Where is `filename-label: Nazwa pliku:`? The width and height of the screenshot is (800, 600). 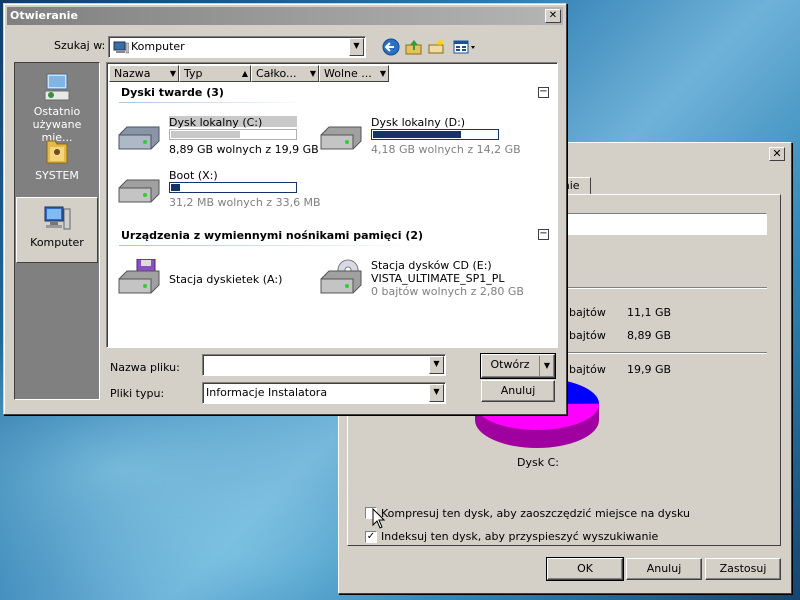 filename-label: Nazwa pliku: is located at coordinates (145, 367).